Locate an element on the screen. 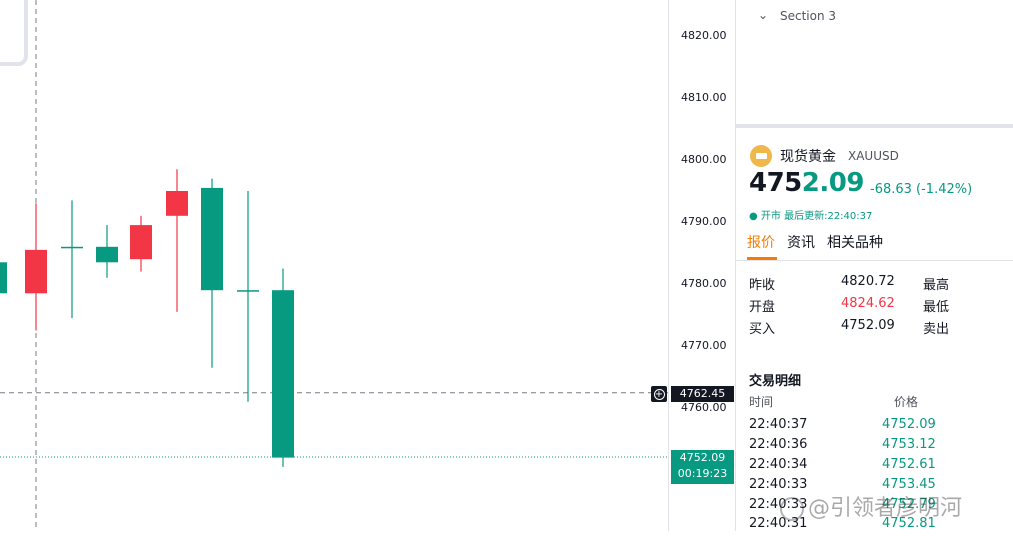  add-alert-button: + is located at coordinates (659, 394).